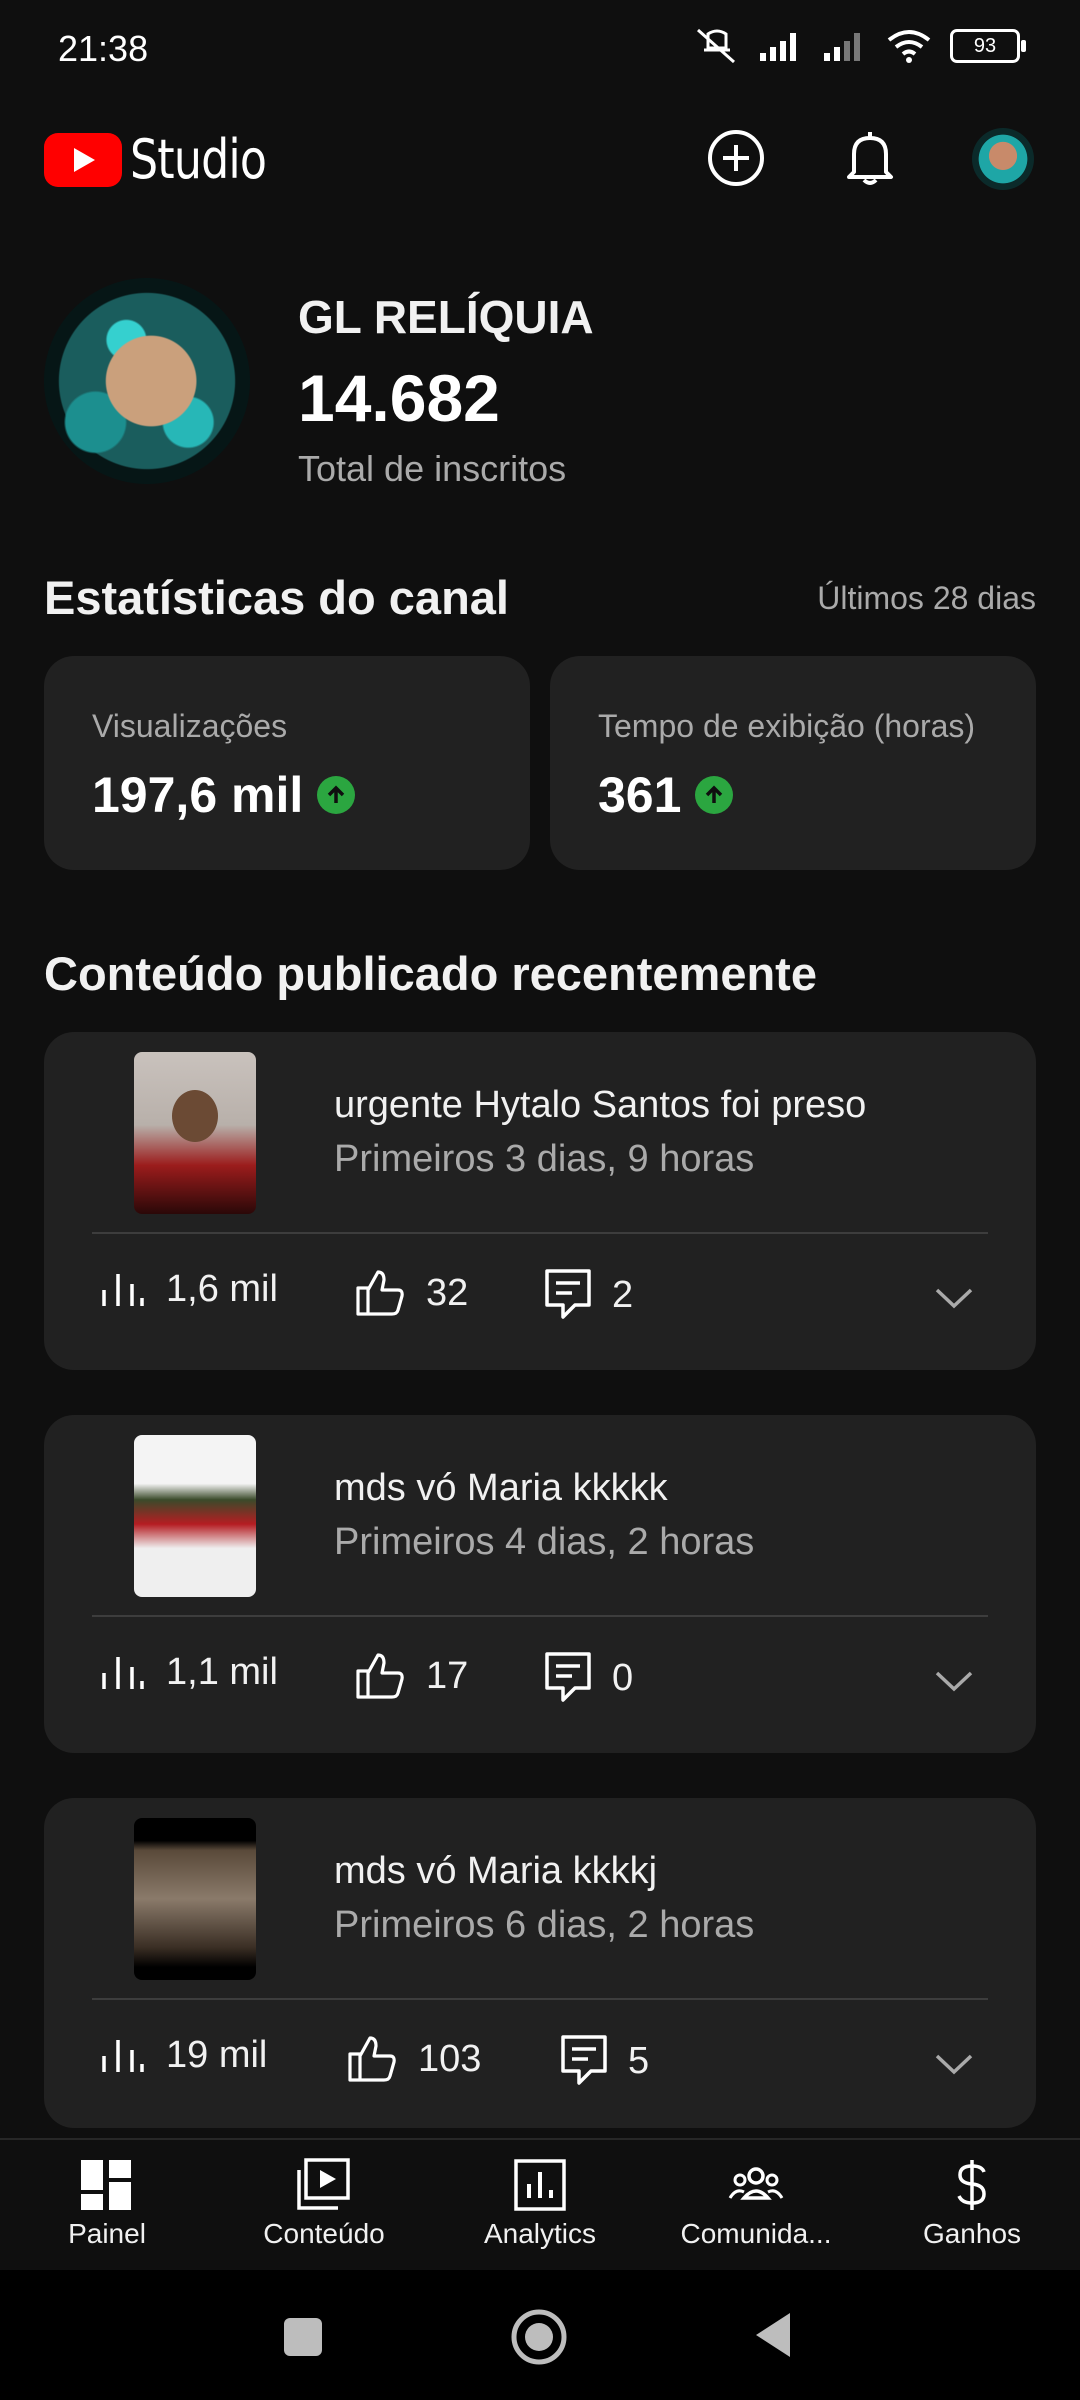 The image size is (1080, 2400). I want to click on back-button, so click(773, 2335).